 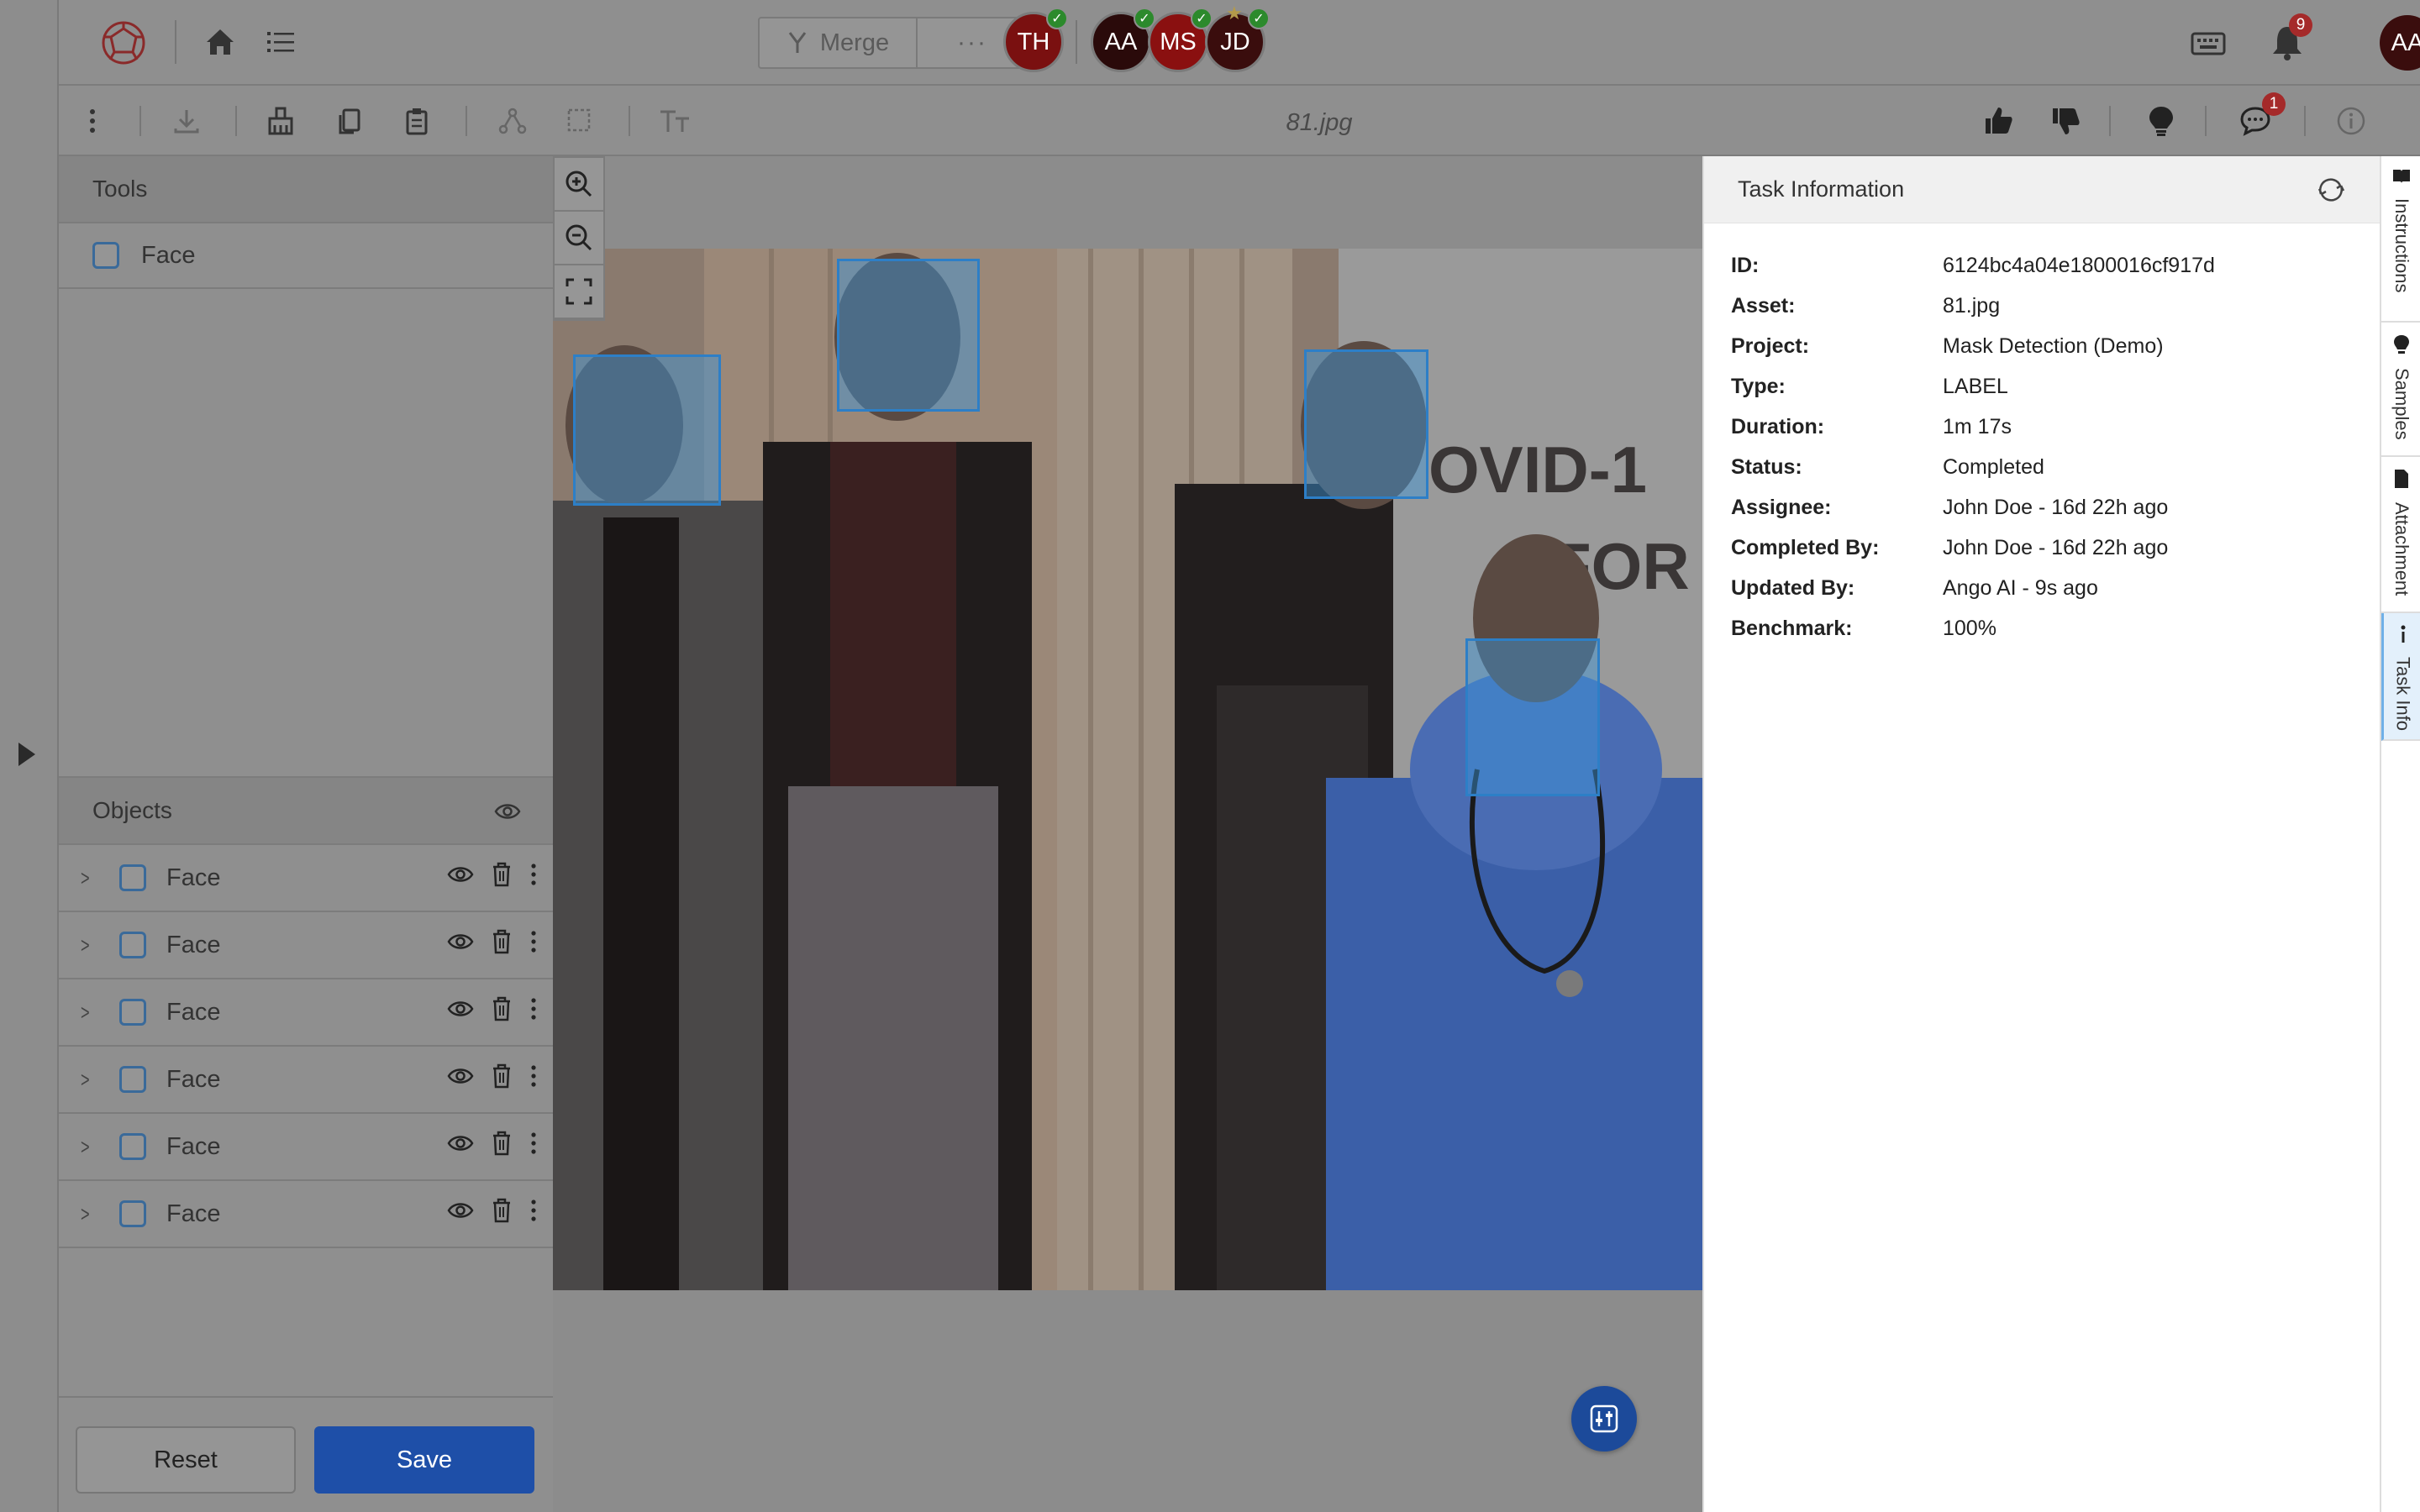 What do you see at coordinates (1770, 345) in the screenshot?
I see `task-info-key: Project:` at bounding box center [1770, 345].